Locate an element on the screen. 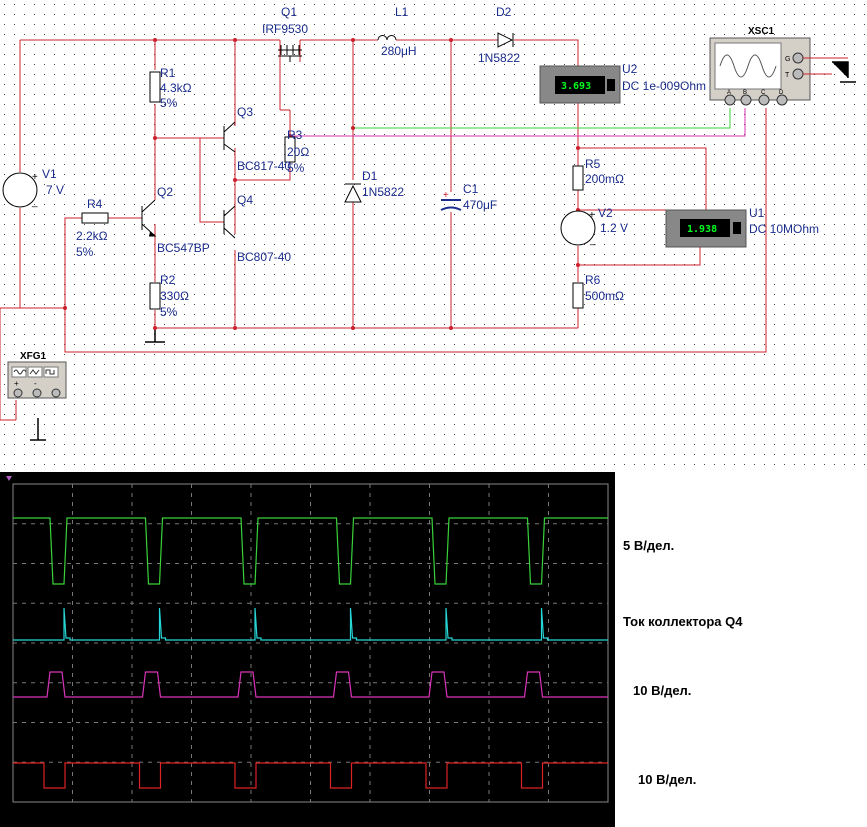 Image resolution: width=867 pixels, height=827 pixels. xfg1-ref: XFG1 is located at coordinates (33, 356).